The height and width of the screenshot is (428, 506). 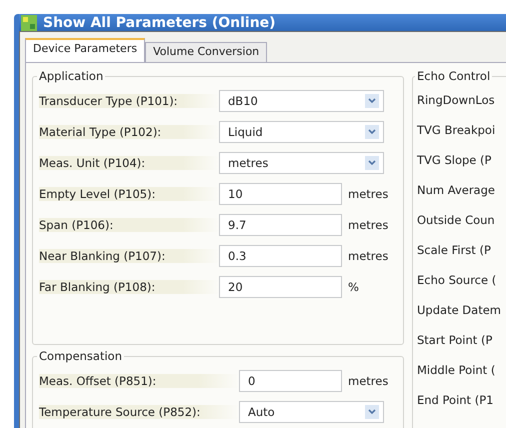 What do you see at coordinates (206, 52) in the screenshot?
I see `tab: Volume Conversion` at bounding box center [206, 52].